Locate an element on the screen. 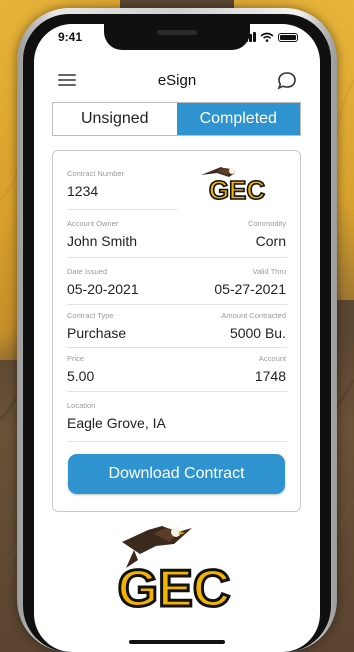 The width and height of the screenshot is (354, 652). speaker-grille is located at coordinates (177, 32).